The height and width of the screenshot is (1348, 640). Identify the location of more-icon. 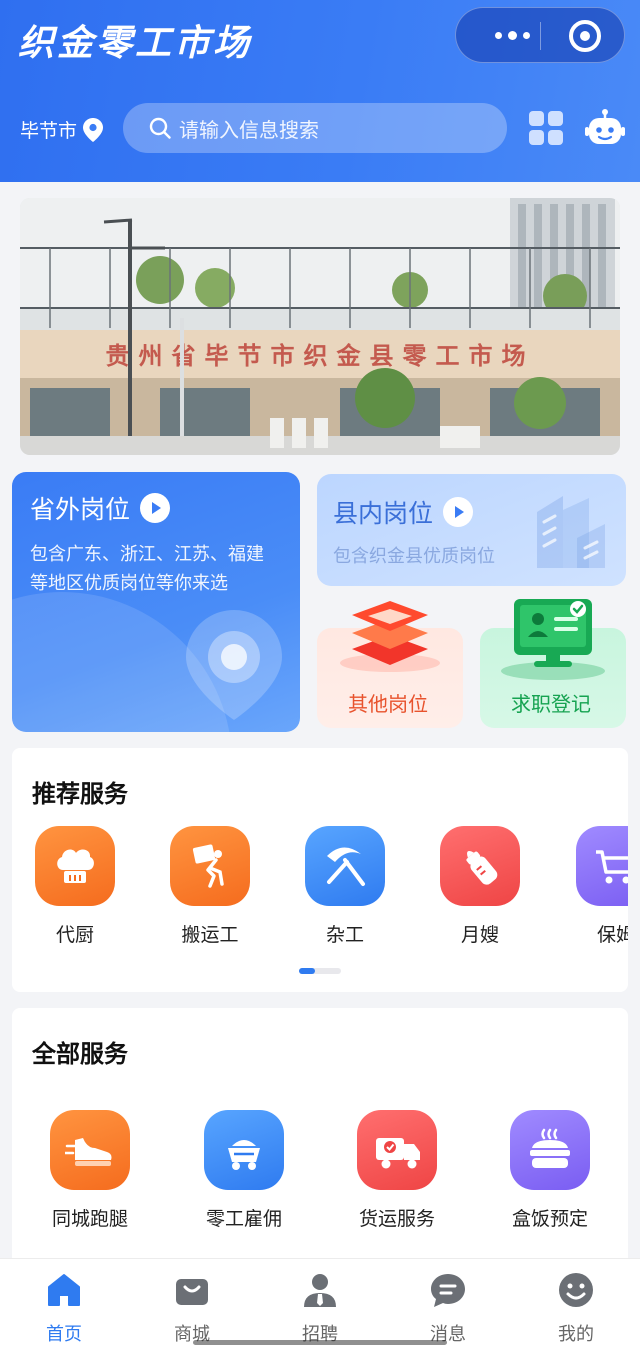
(512, 35).